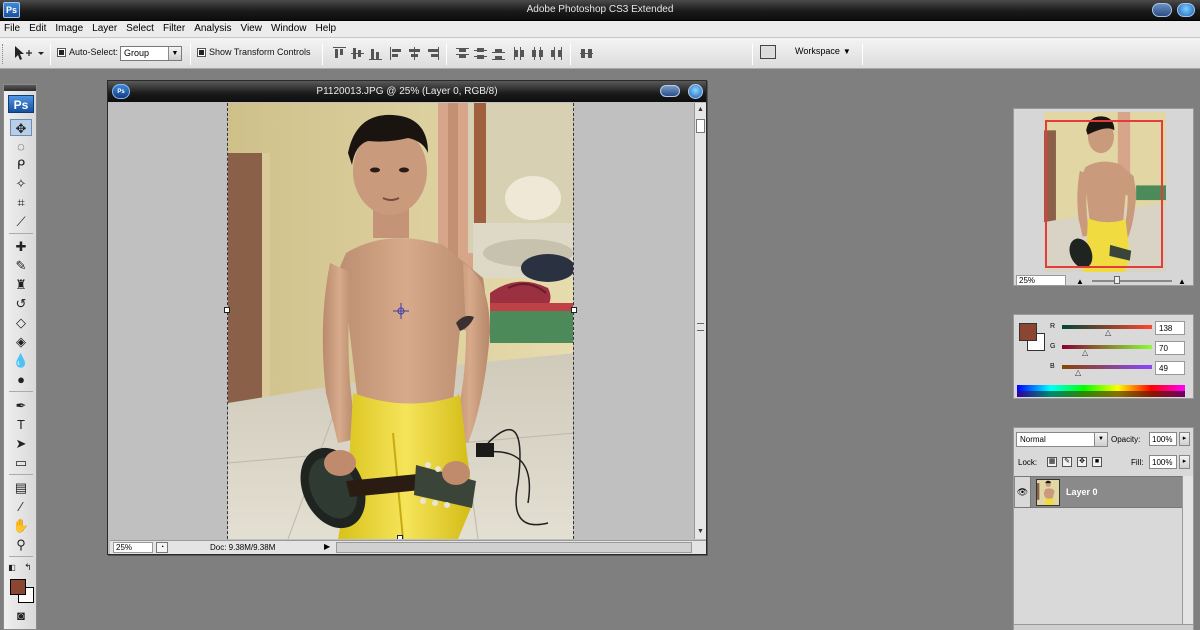 This screenshot has height=630, width=1200. I want to click on align-bottom-edges-icon, so click(375, 53).